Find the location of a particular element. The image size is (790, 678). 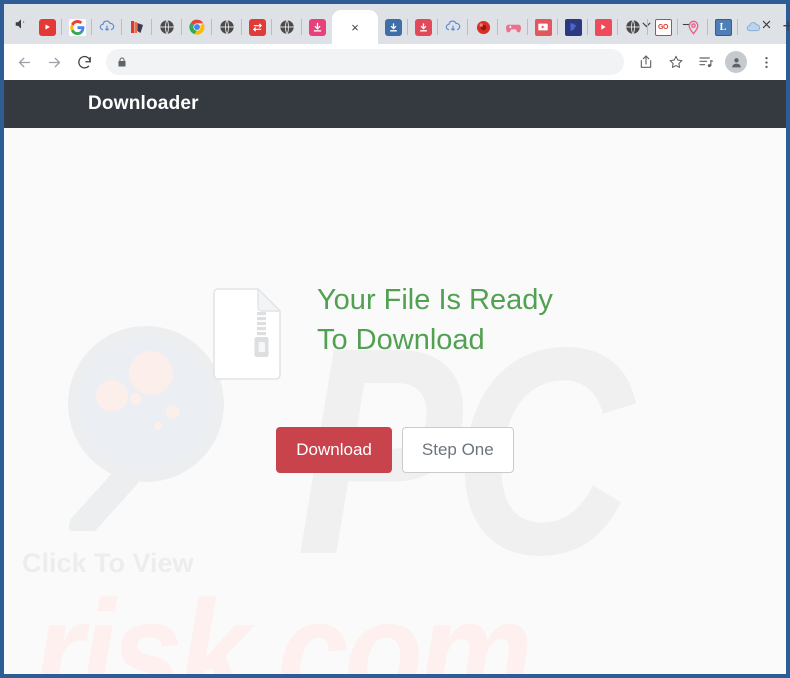

tab-list: × GO L + is located at coordinates (397, 24).